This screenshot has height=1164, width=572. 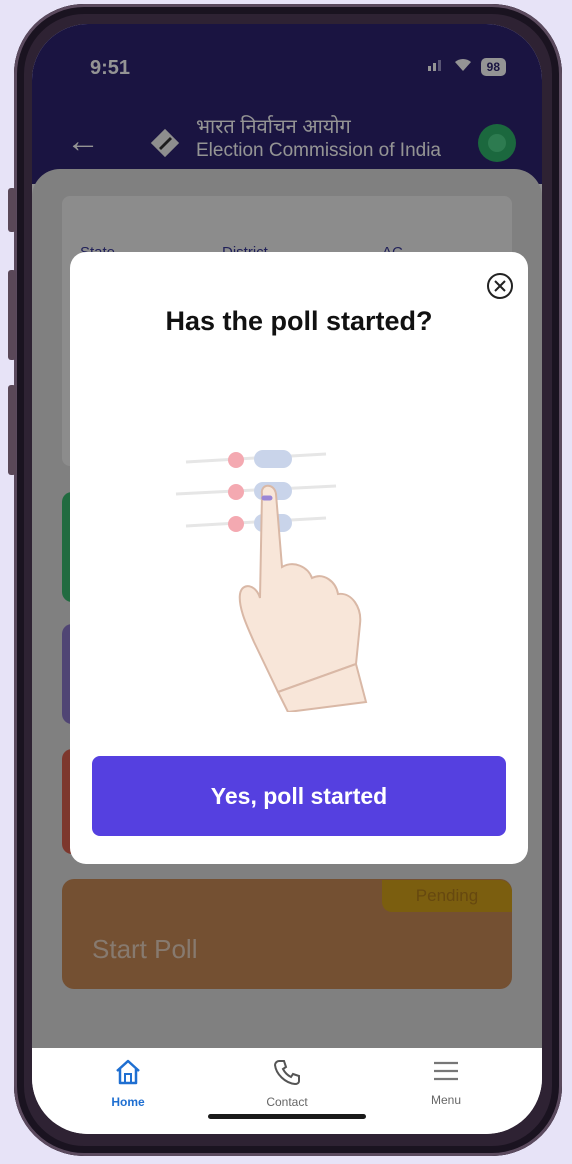 I want to click on home-indicator, so click(x=287, y=1116).